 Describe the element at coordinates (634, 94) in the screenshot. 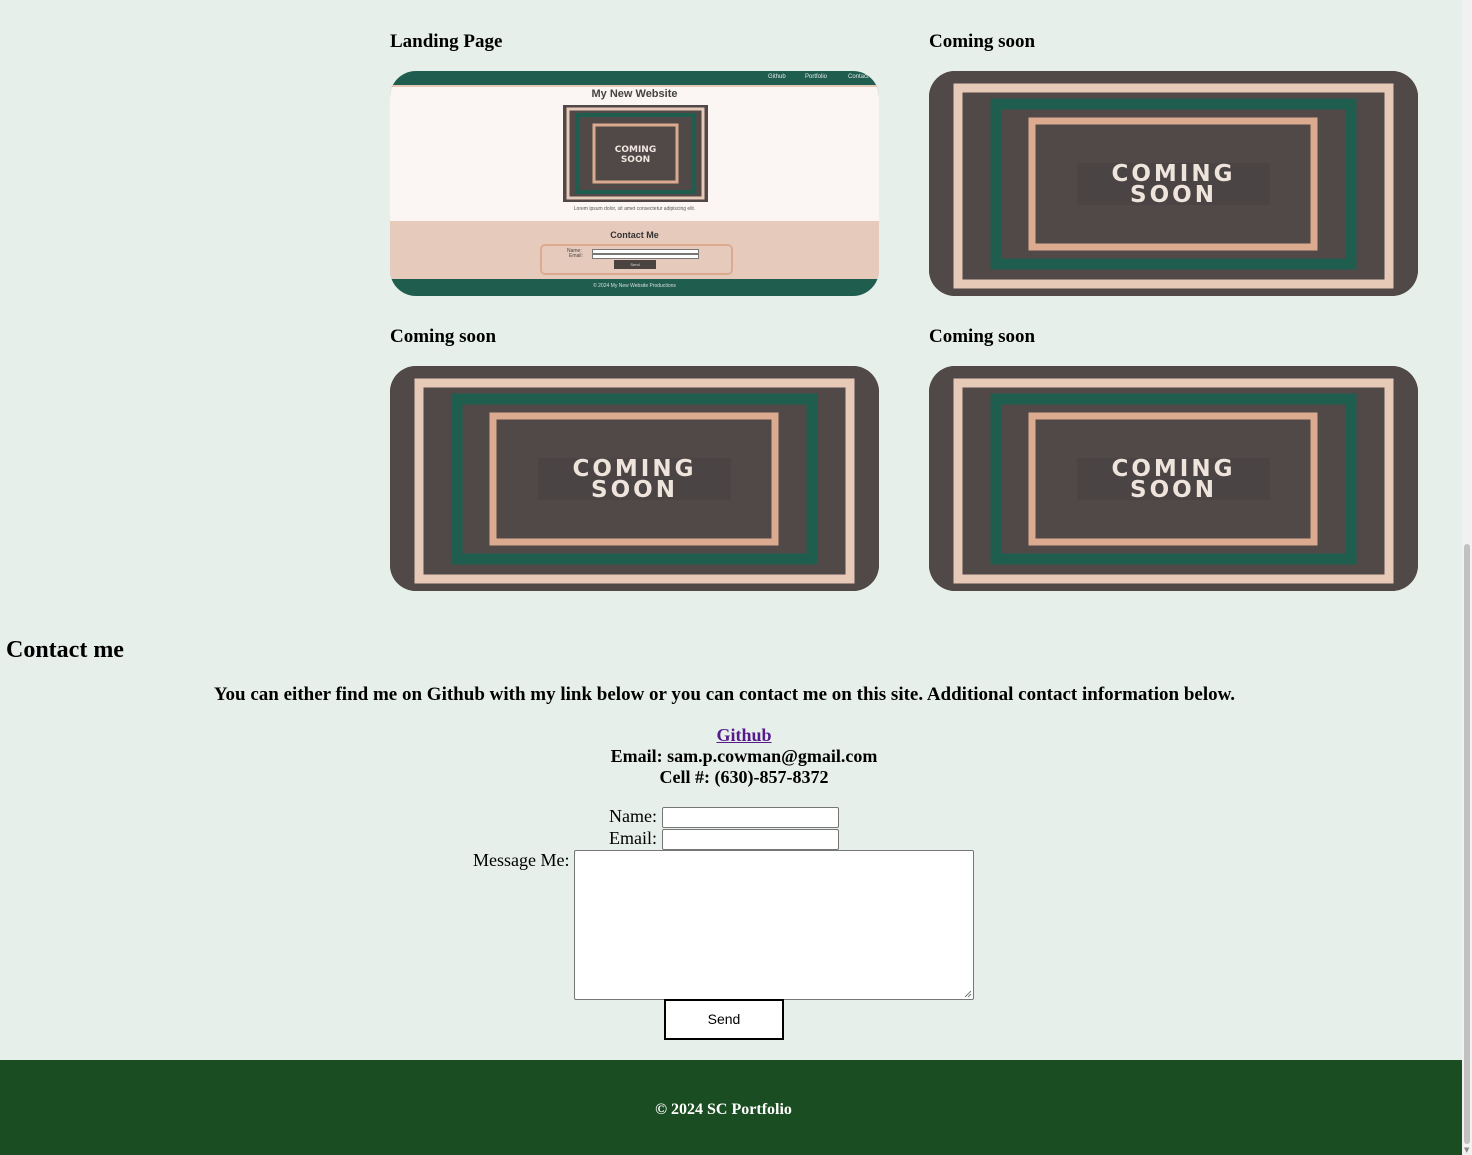

I see `preview-title: My New Website` at that location.